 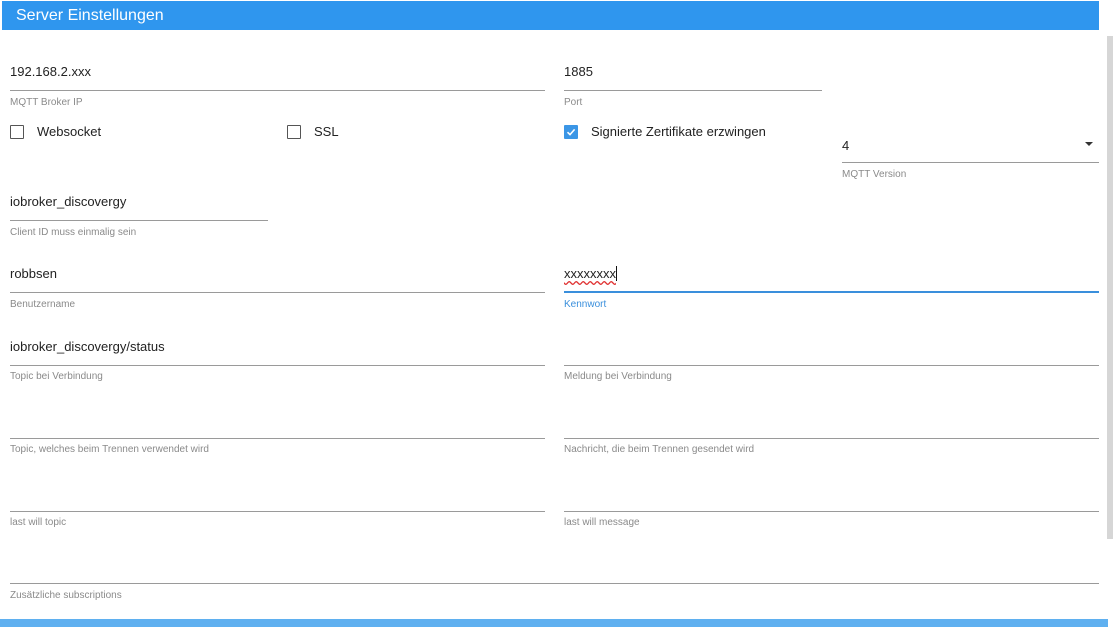 I want to click on broker-ip-input: 192.168.2.xxx, so click(x=50, y=71).